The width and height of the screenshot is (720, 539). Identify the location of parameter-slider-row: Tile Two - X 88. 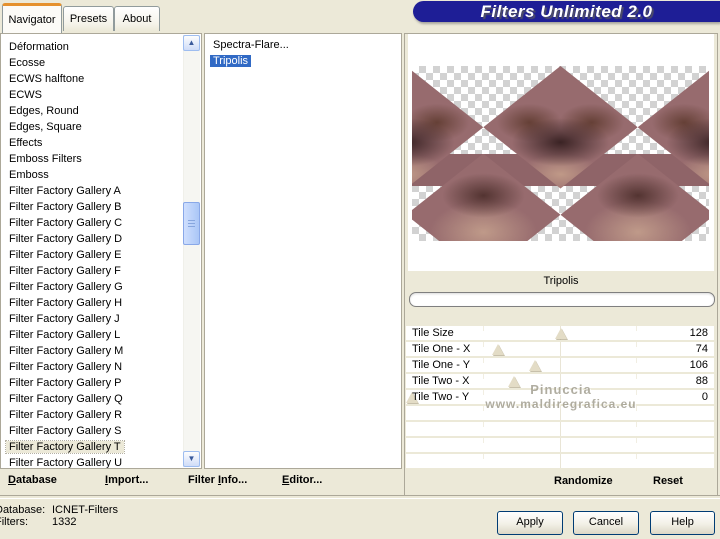
(560, 381).